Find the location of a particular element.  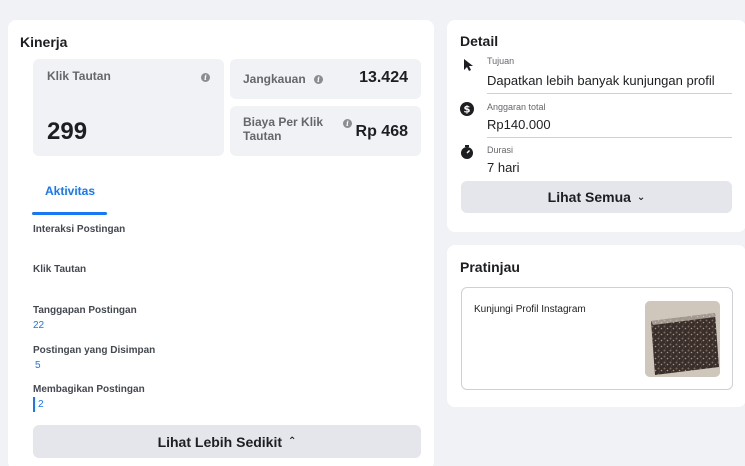

detail-title: Detail is located at coordinates (479, 41).